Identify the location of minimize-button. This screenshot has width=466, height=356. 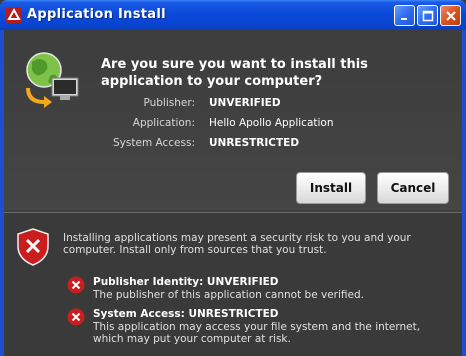
(404, 15).